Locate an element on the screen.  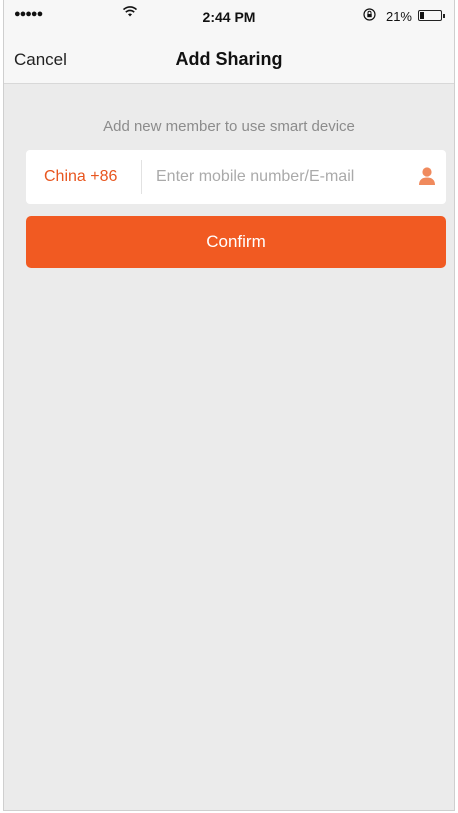
nav-bar: Cancel Add Sharing is located at coordinates (229, 59).